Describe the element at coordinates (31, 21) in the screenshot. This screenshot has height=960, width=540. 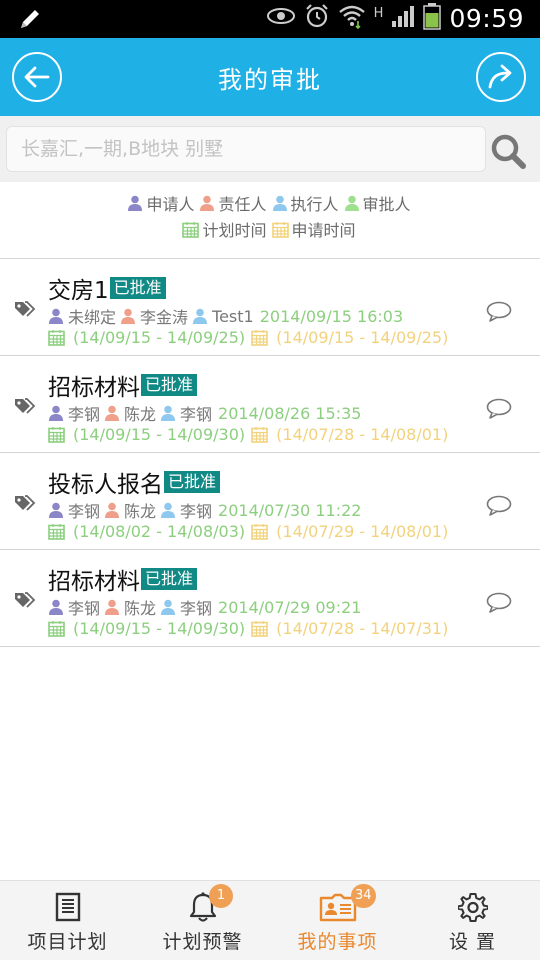
I see `pencil-icon` at that location.